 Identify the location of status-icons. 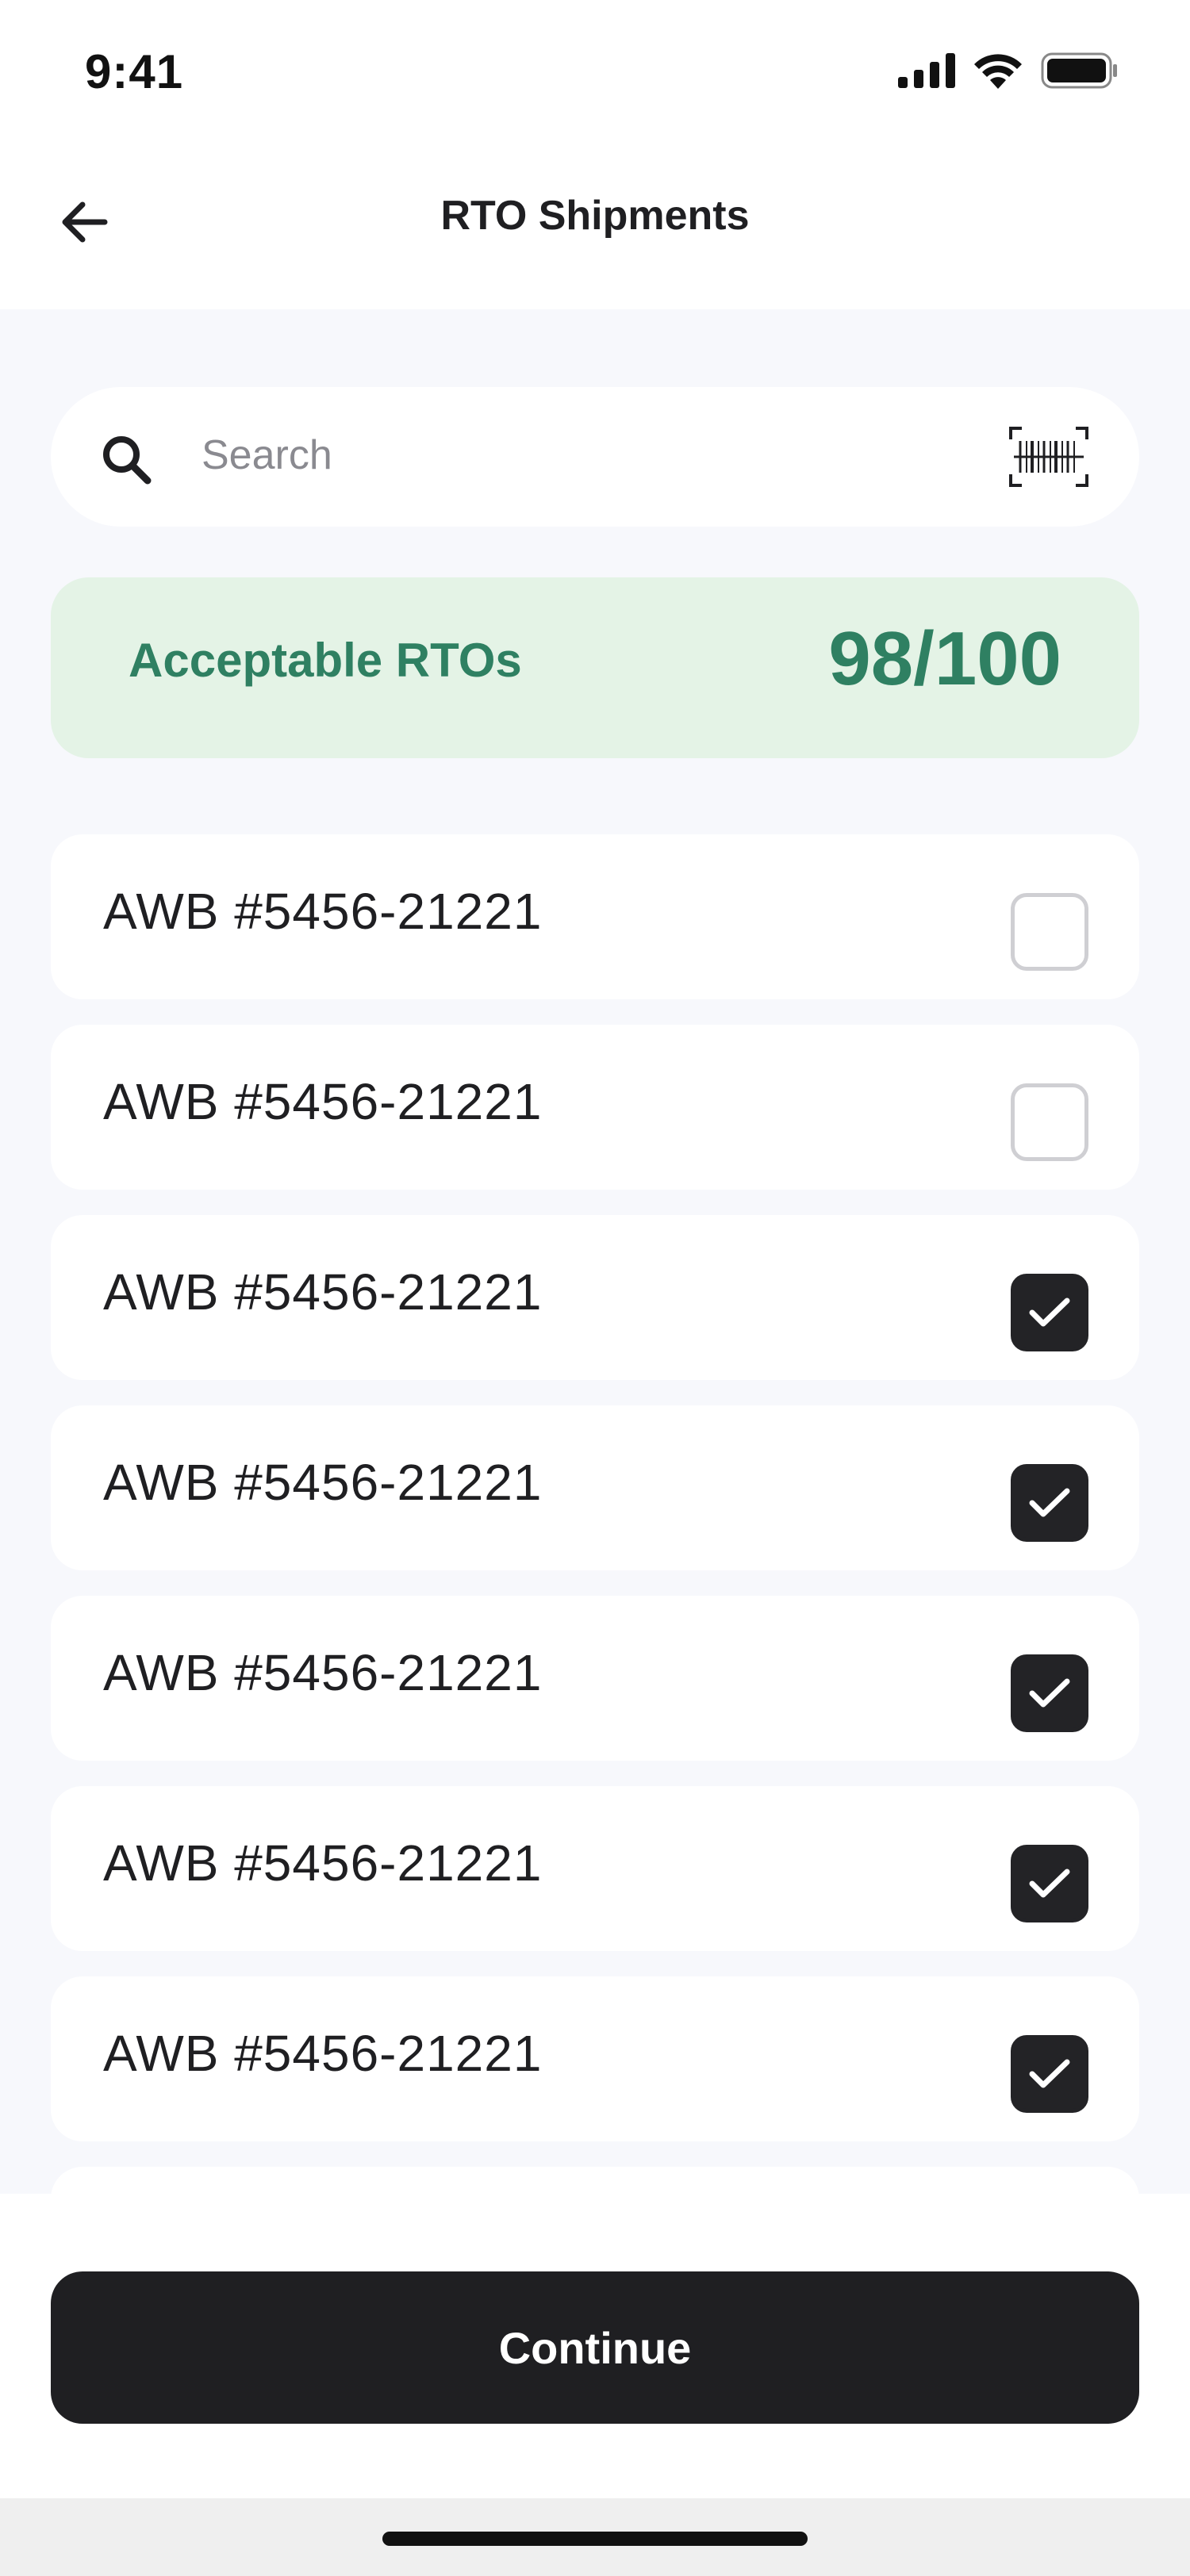
(1008, 71).